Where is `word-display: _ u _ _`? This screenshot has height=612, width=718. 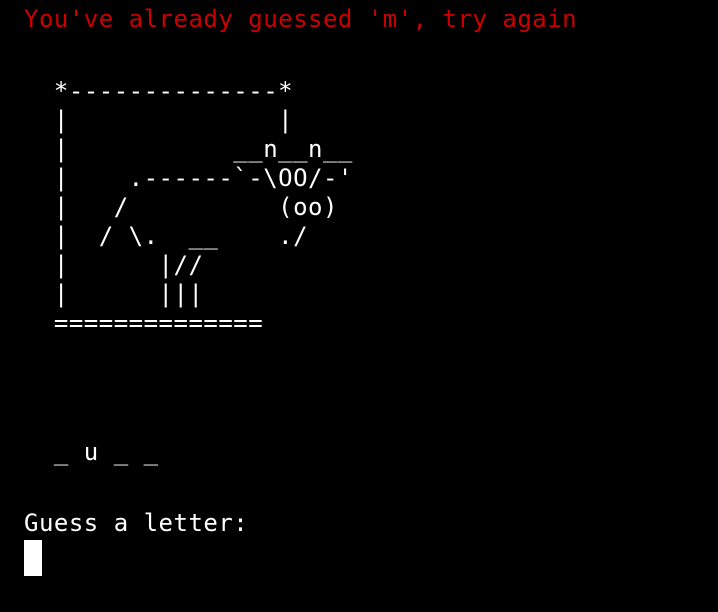 word-display: _ u _ _ is located at coordinates (91, 452).